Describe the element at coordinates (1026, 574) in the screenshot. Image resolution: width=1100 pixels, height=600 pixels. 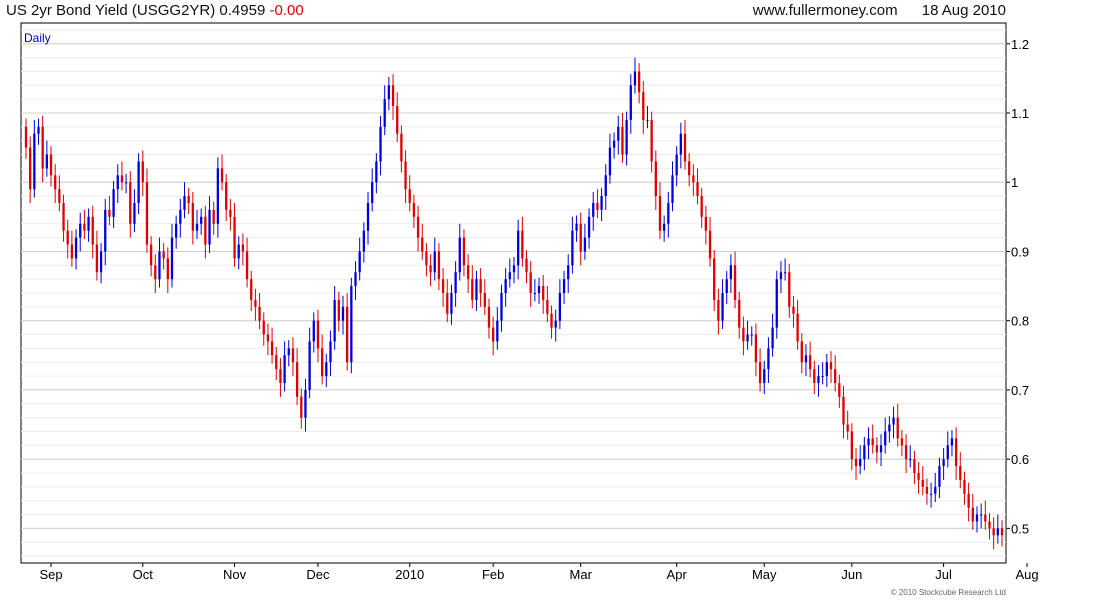
I see `x-tick-label: Aug` at that location.